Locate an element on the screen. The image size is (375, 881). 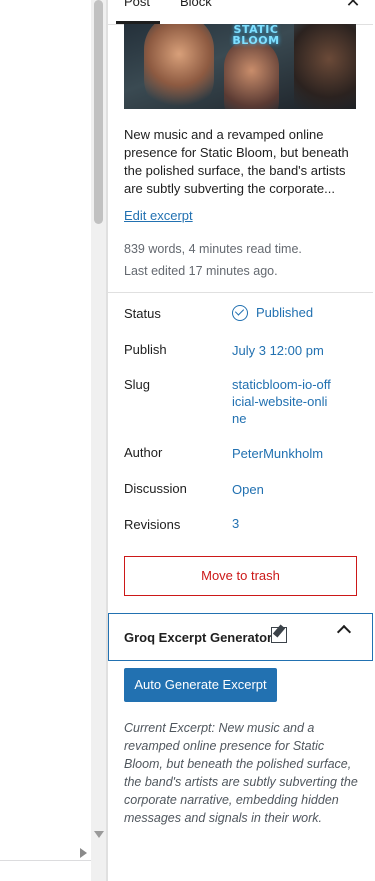
move-to-trash-button: Move to trash is located at coordinates (240, 576).